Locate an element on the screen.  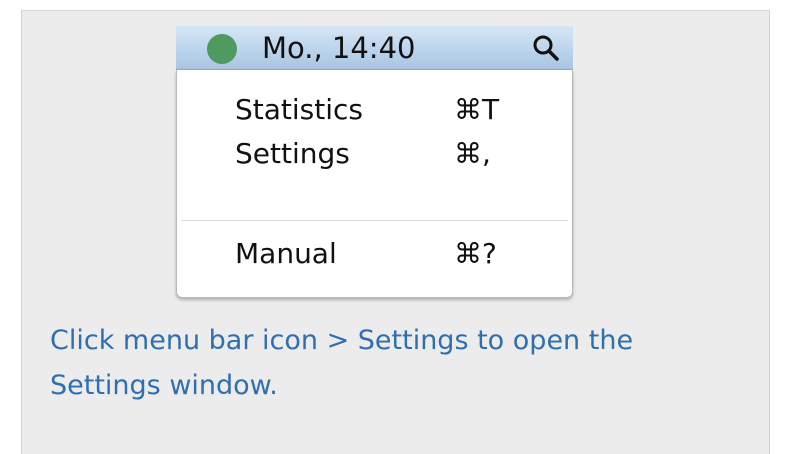
menu-item-settings: Settings ⌘, is located at coordinates (374, 154).